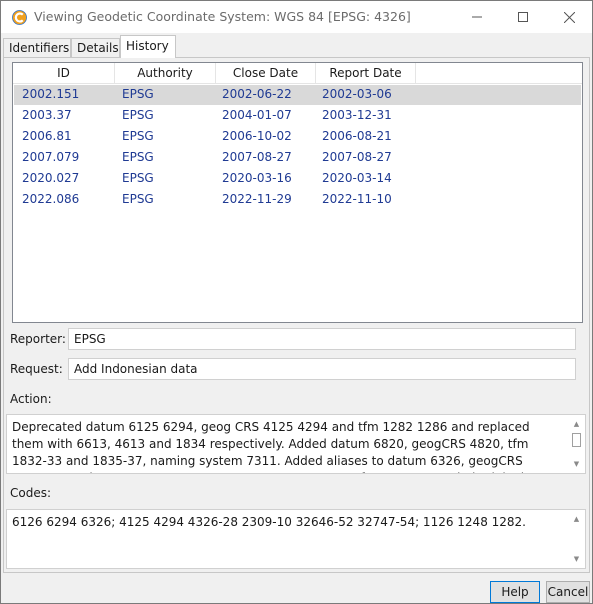 The image size is (593, 604). Describe the element at coordinates (31, 493) in the screenshot. I see `codes-label: Codes:` at that location.